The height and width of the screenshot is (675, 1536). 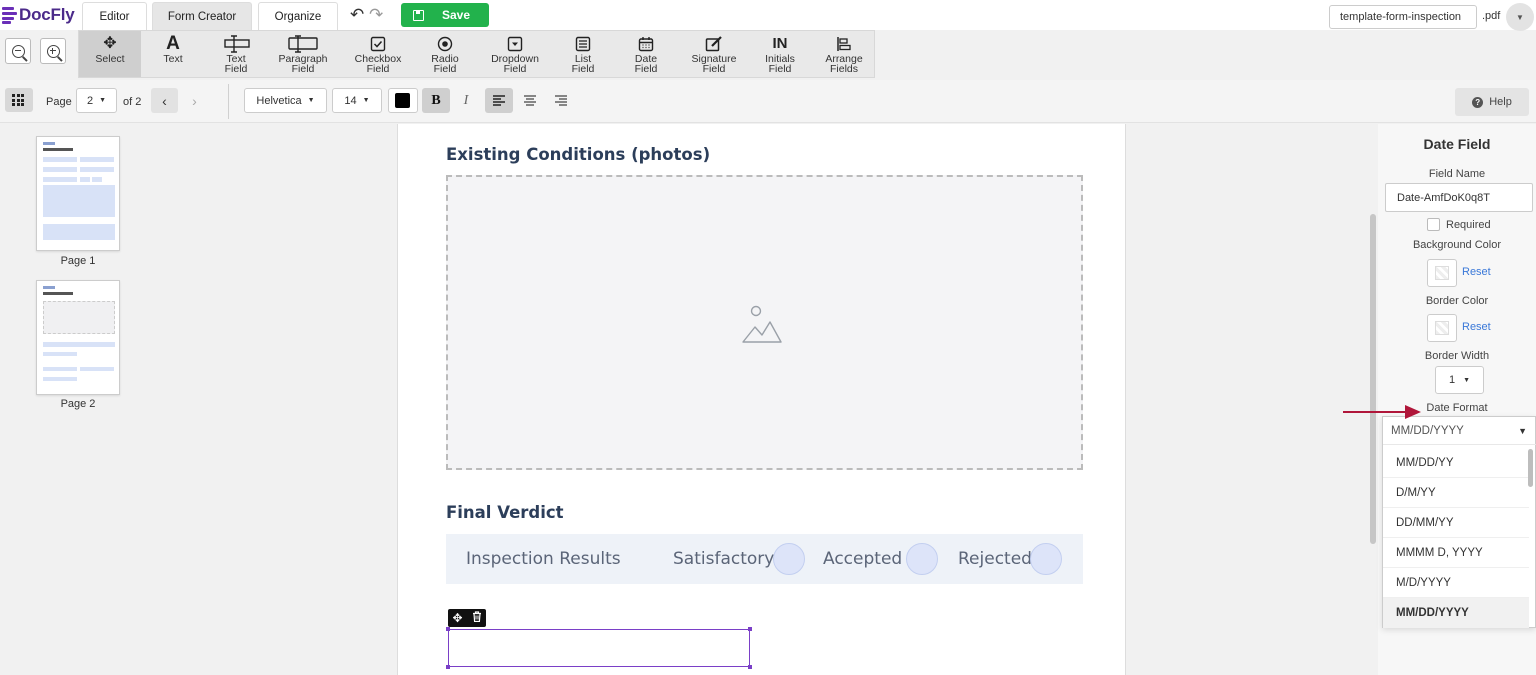 What do you see at coordinates (1382, 412) in the screenshot?
I see `annotation-arrow-icon` at bounding box center [1382, 412].